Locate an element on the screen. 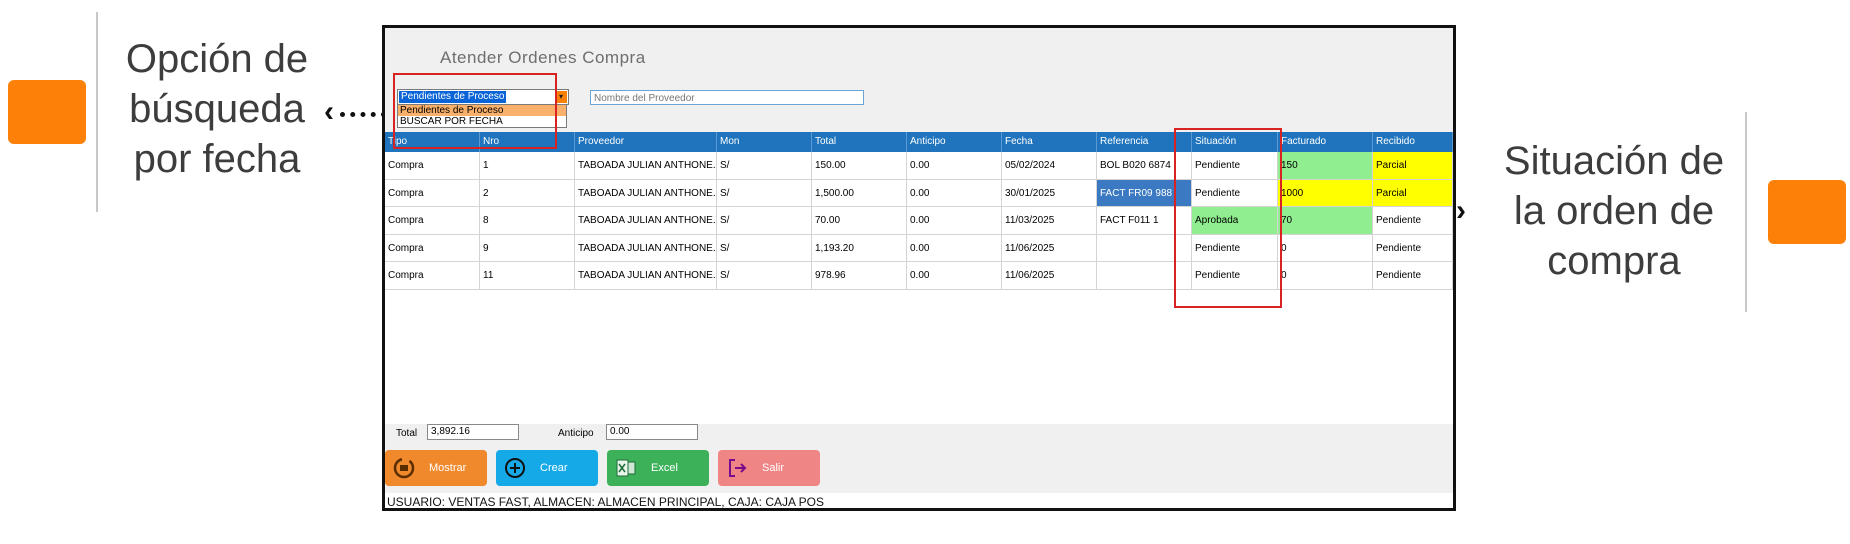 This screenshot has width=1850, height=544. cell-total: 70.00 is located at coordinates (859, 220).